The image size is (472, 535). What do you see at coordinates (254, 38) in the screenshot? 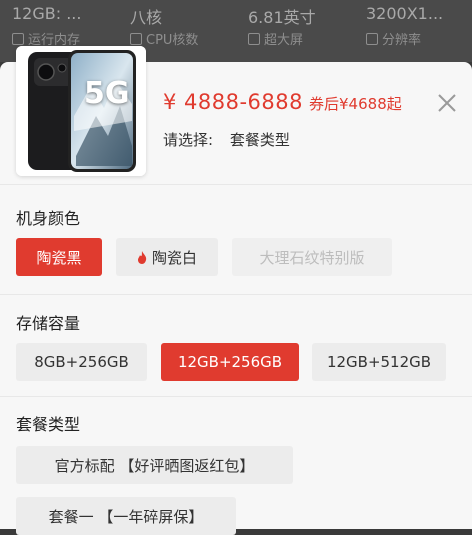
I see `screen-icon` at bounding box center [254, 38].